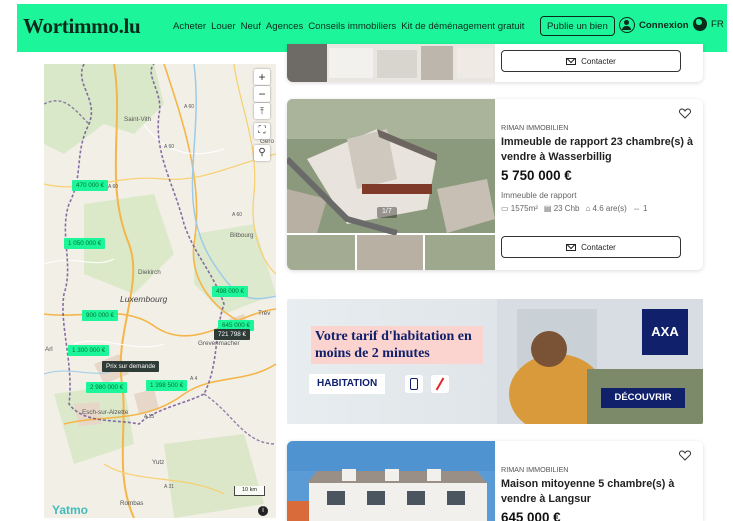 This screenshot has height=521, width=733. What do you see at coordinates (138, 119) in the screenshot?
I see `place-label: Saint-Vith` at bounding box center [138, 119].